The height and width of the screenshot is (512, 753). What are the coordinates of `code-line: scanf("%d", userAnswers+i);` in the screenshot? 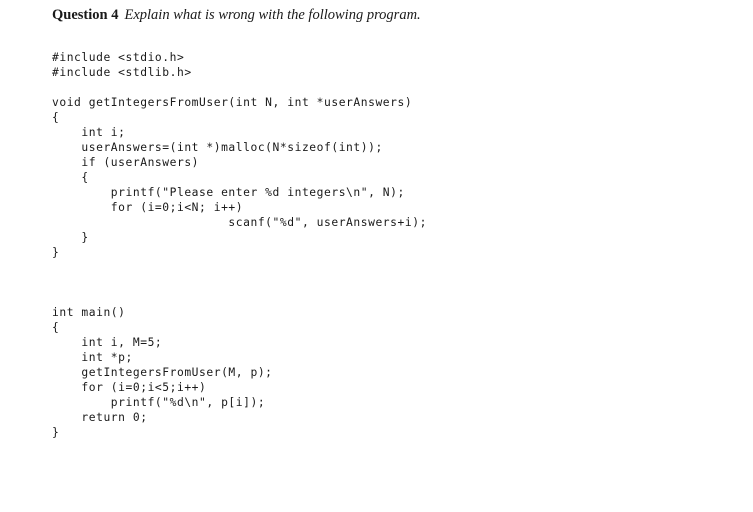 It's located at (239, 222).